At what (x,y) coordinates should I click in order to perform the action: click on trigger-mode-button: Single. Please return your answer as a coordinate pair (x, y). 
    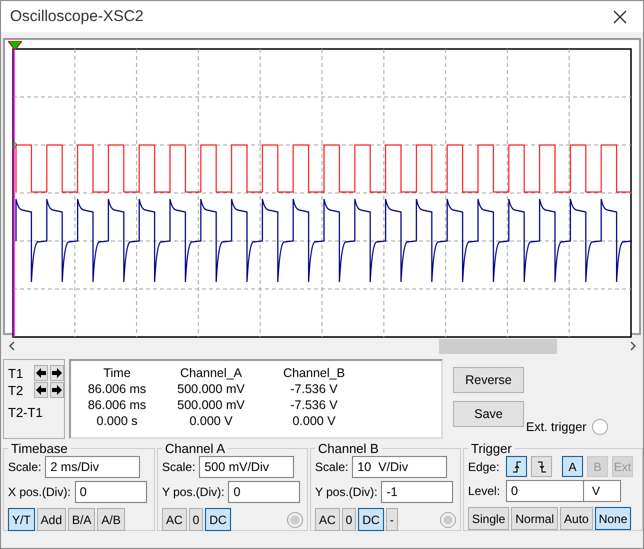
    Looking at the image, I should click on (489, 518).